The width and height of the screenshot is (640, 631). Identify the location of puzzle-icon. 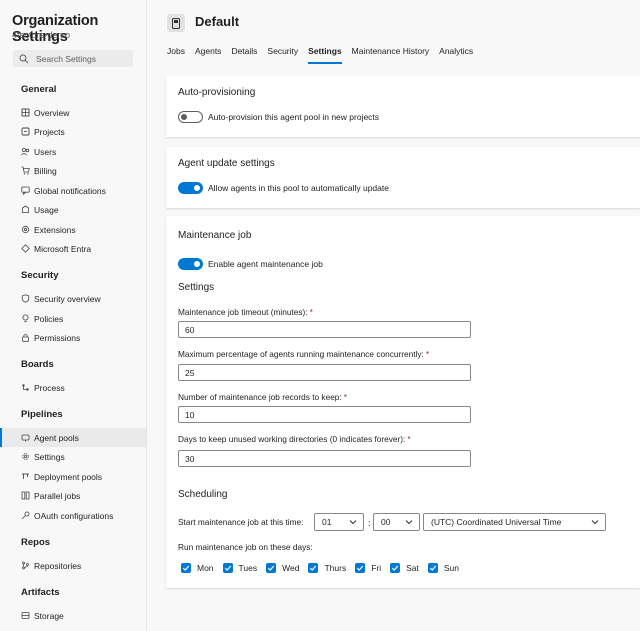
(25, 229).